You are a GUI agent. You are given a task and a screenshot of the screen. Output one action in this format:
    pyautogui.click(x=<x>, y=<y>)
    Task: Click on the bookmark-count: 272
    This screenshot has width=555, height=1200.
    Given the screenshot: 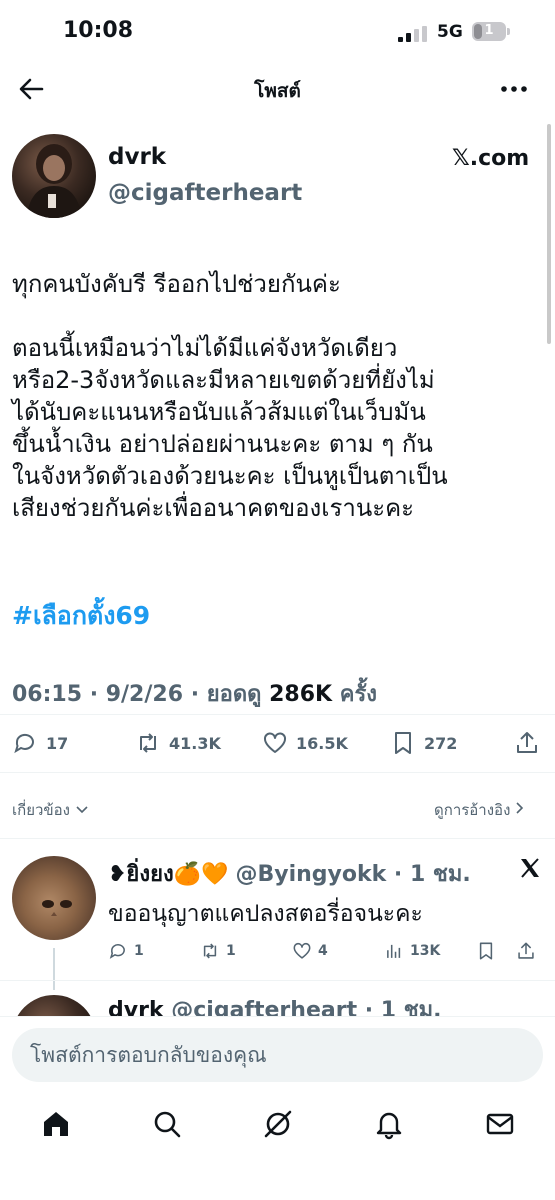 What is the action you would take?
    pyautogui.click(x=441, y=743)
    